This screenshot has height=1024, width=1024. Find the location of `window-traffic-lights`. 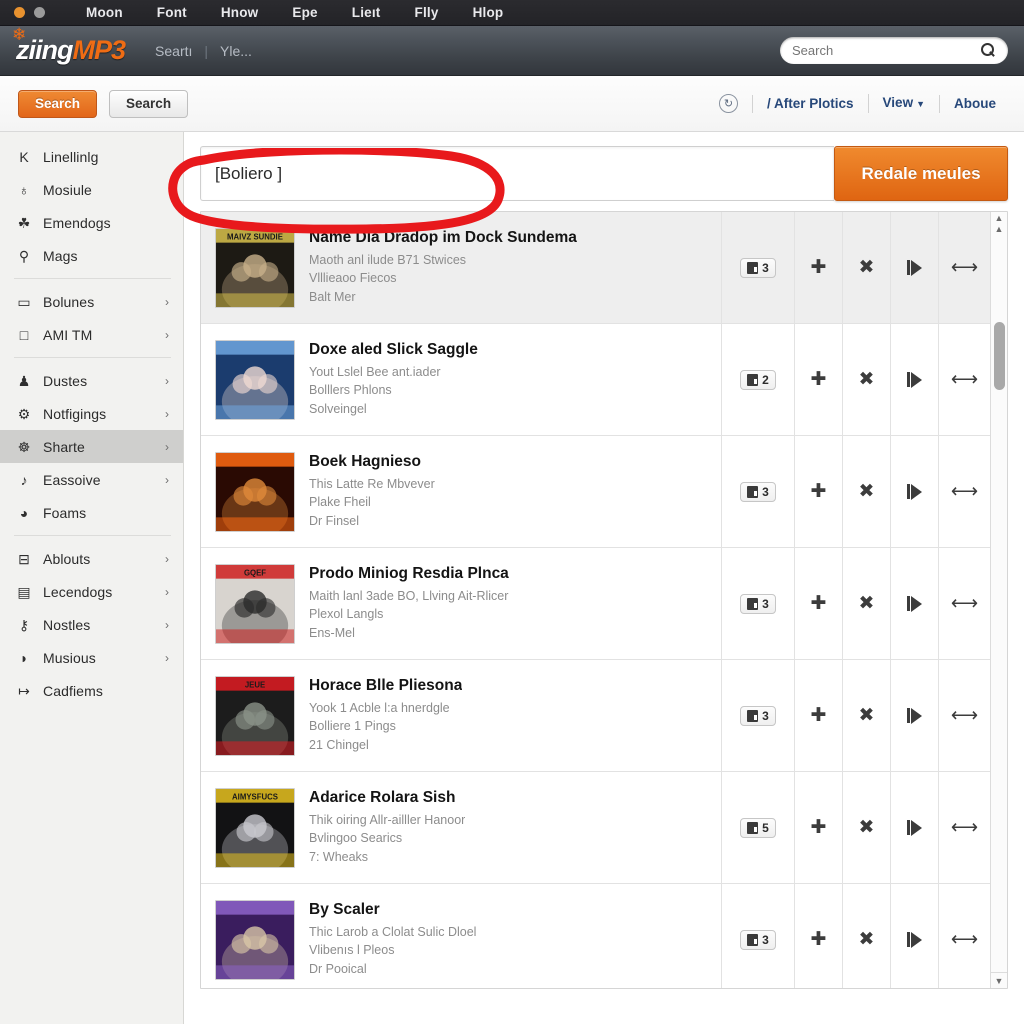

window-traffic-lights is located at coordinates (29, 12).